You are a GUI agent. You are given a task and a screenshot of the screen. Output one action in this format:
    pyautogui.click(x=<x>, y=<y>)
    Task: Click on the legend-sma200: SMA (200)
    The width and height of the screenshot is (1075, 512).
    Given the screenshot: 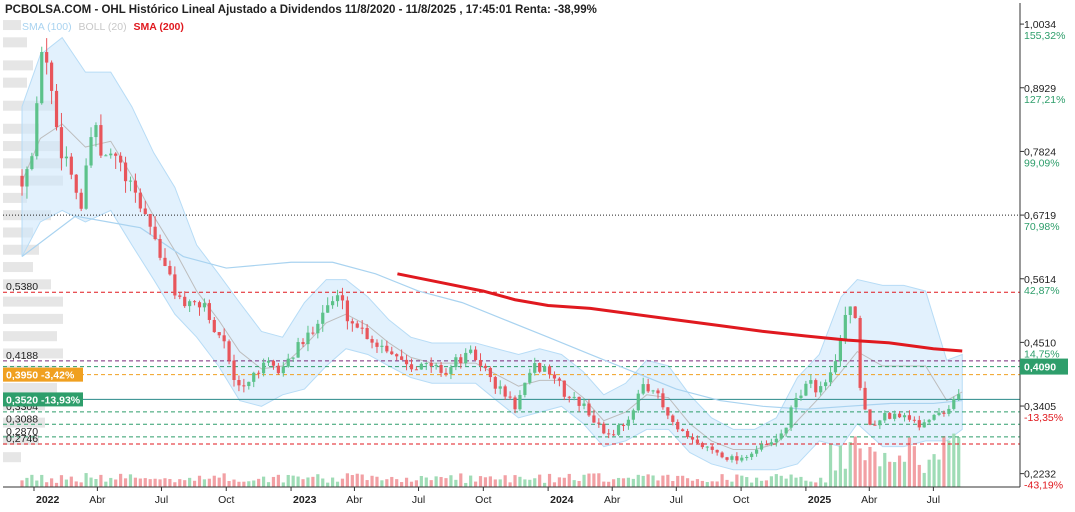 What is the action you would take?
    pyautogui.click(x=159, y=27)
    